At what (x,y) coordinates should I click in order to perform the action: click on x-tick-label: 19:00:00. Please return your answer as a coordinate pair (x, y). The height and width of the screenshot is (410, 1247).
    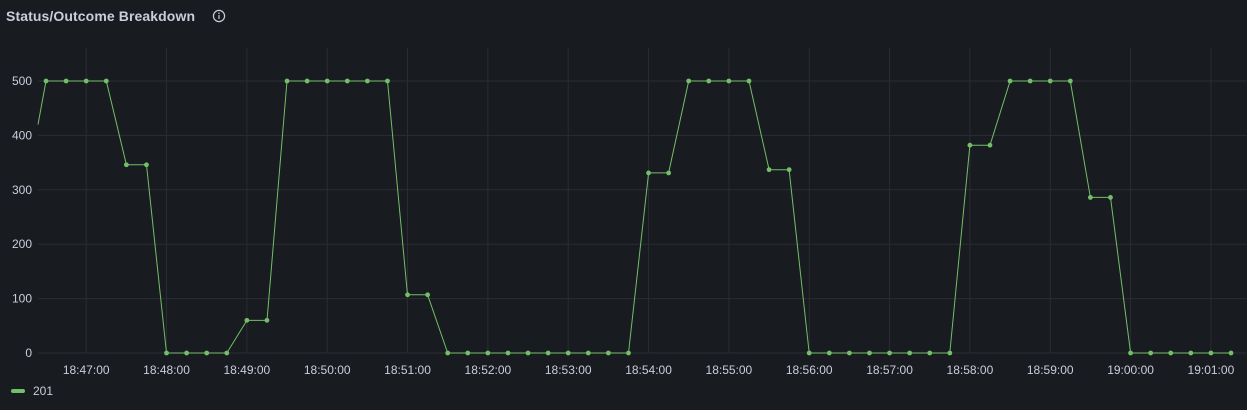
    Looking at the image, I should click on (1130, 370).